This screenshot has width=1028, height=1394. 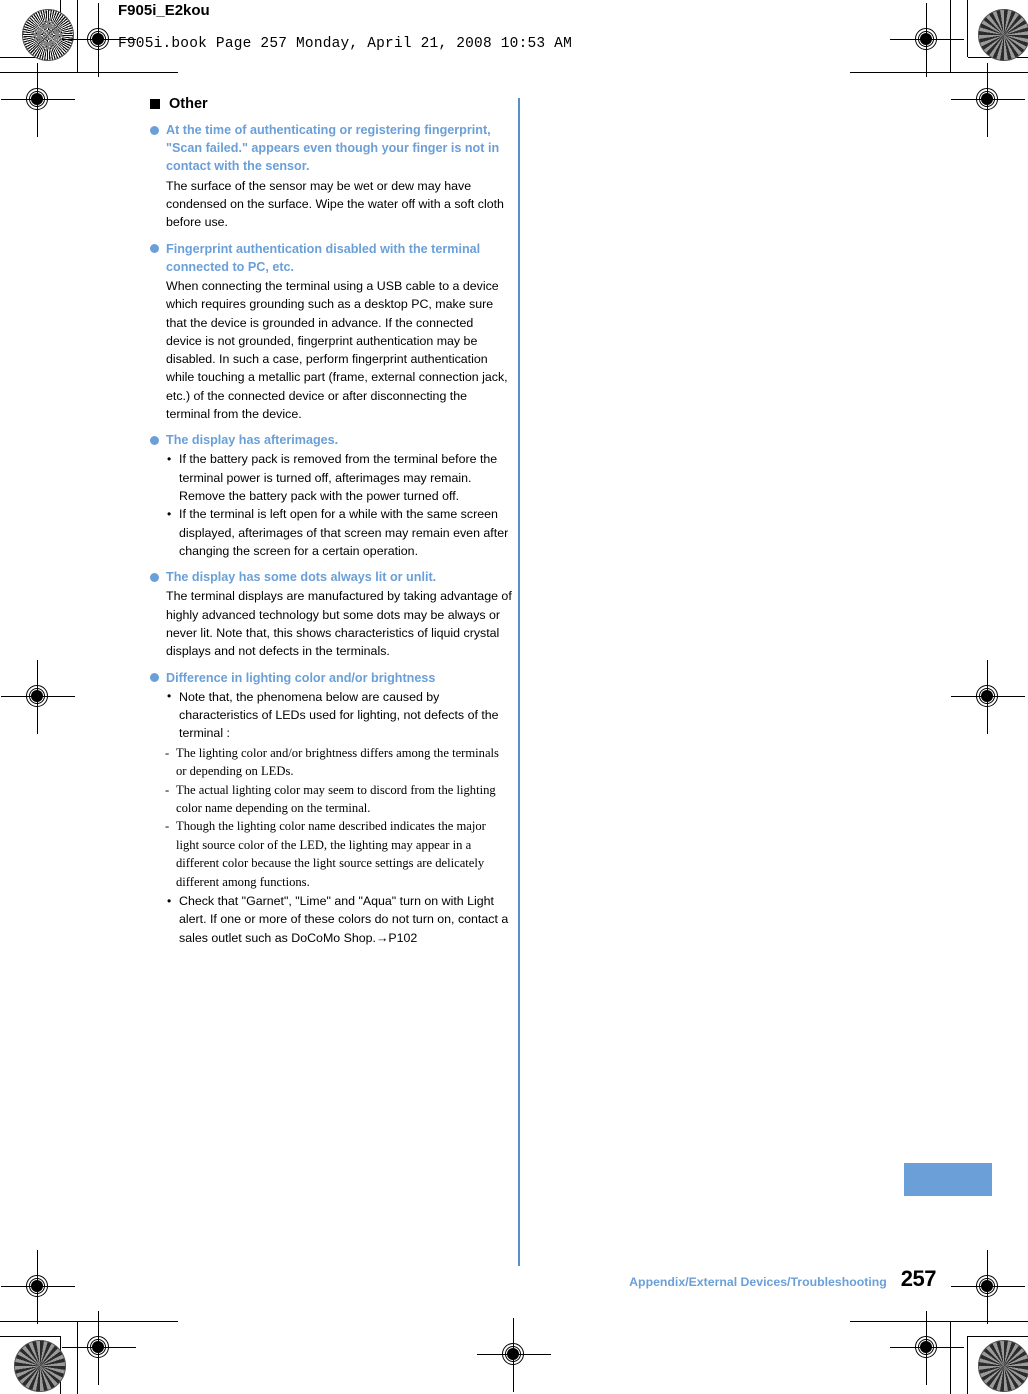 I want to click on registration-target-left-middle, so click(x=38, y=697).